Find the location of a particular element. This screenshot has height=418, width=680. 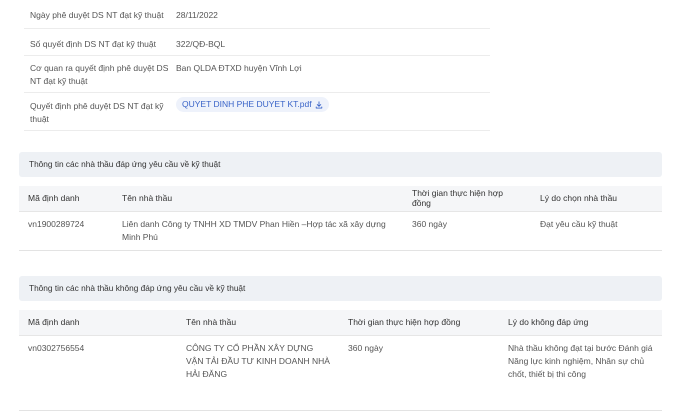

info-value: 322/QĐ-BQL is located at coordinates (201, 44).